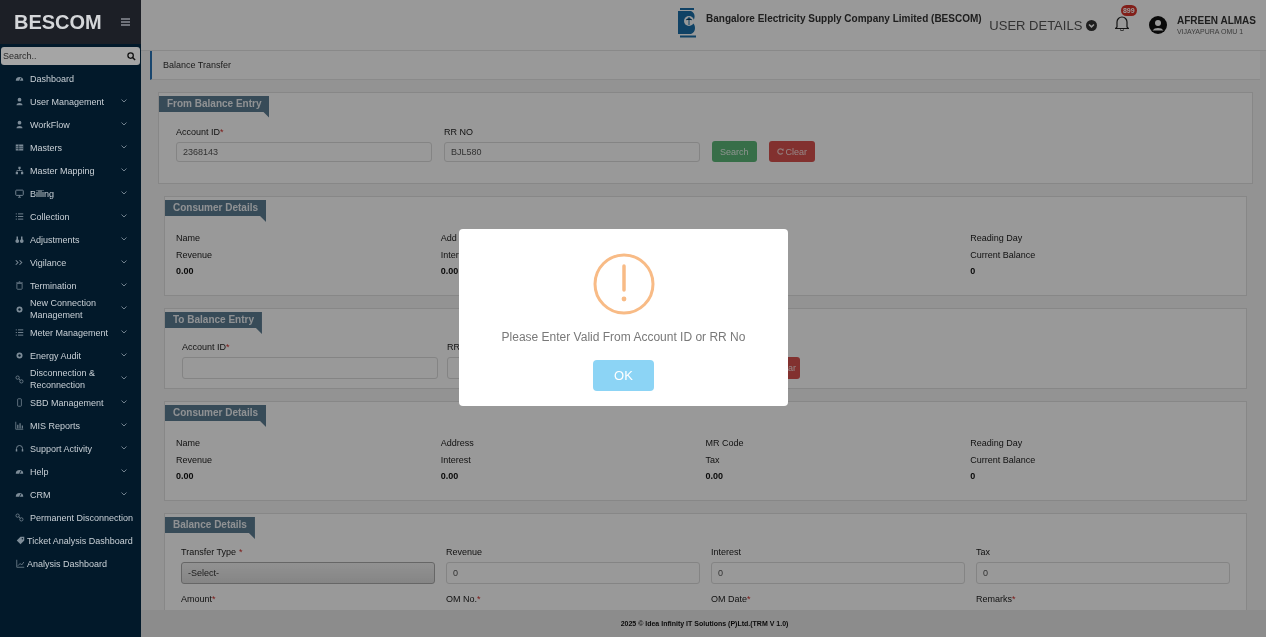  What do you see at coordinates (70, 193) in the screenshot?
I see `sidebar-item: Billing` at bounding box center [70, 193].